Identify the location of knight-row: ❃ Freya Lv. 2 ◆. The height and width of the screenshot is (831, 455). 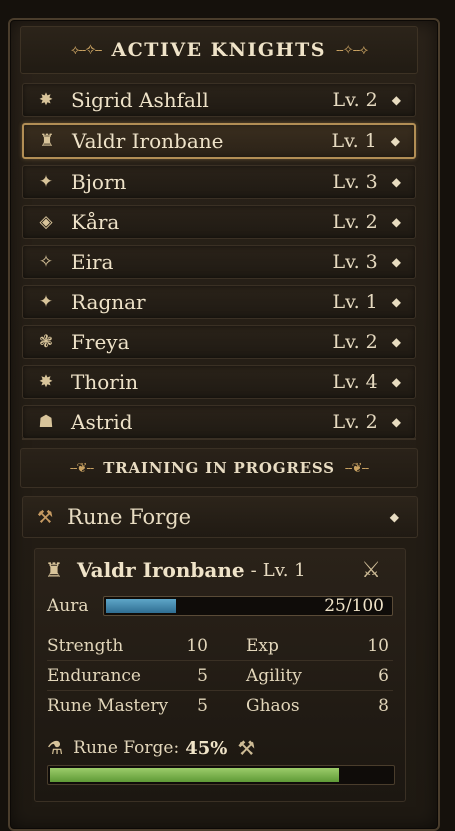
(219, 342).